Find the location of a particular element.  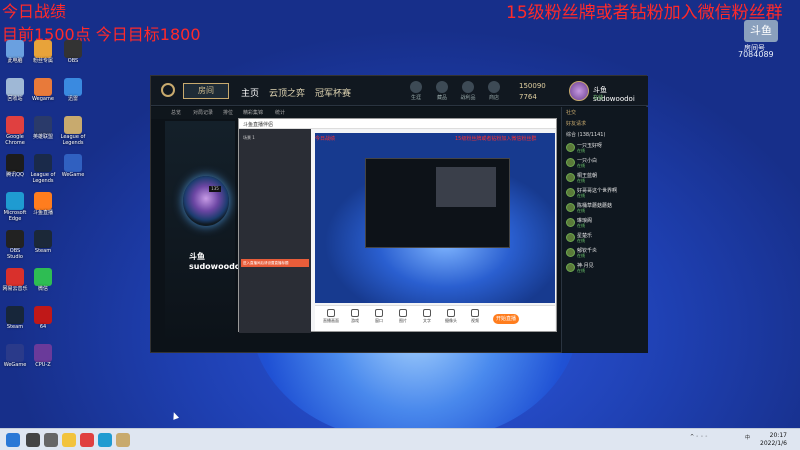

league-taskbar-icon is located at coordinates (123, 440).